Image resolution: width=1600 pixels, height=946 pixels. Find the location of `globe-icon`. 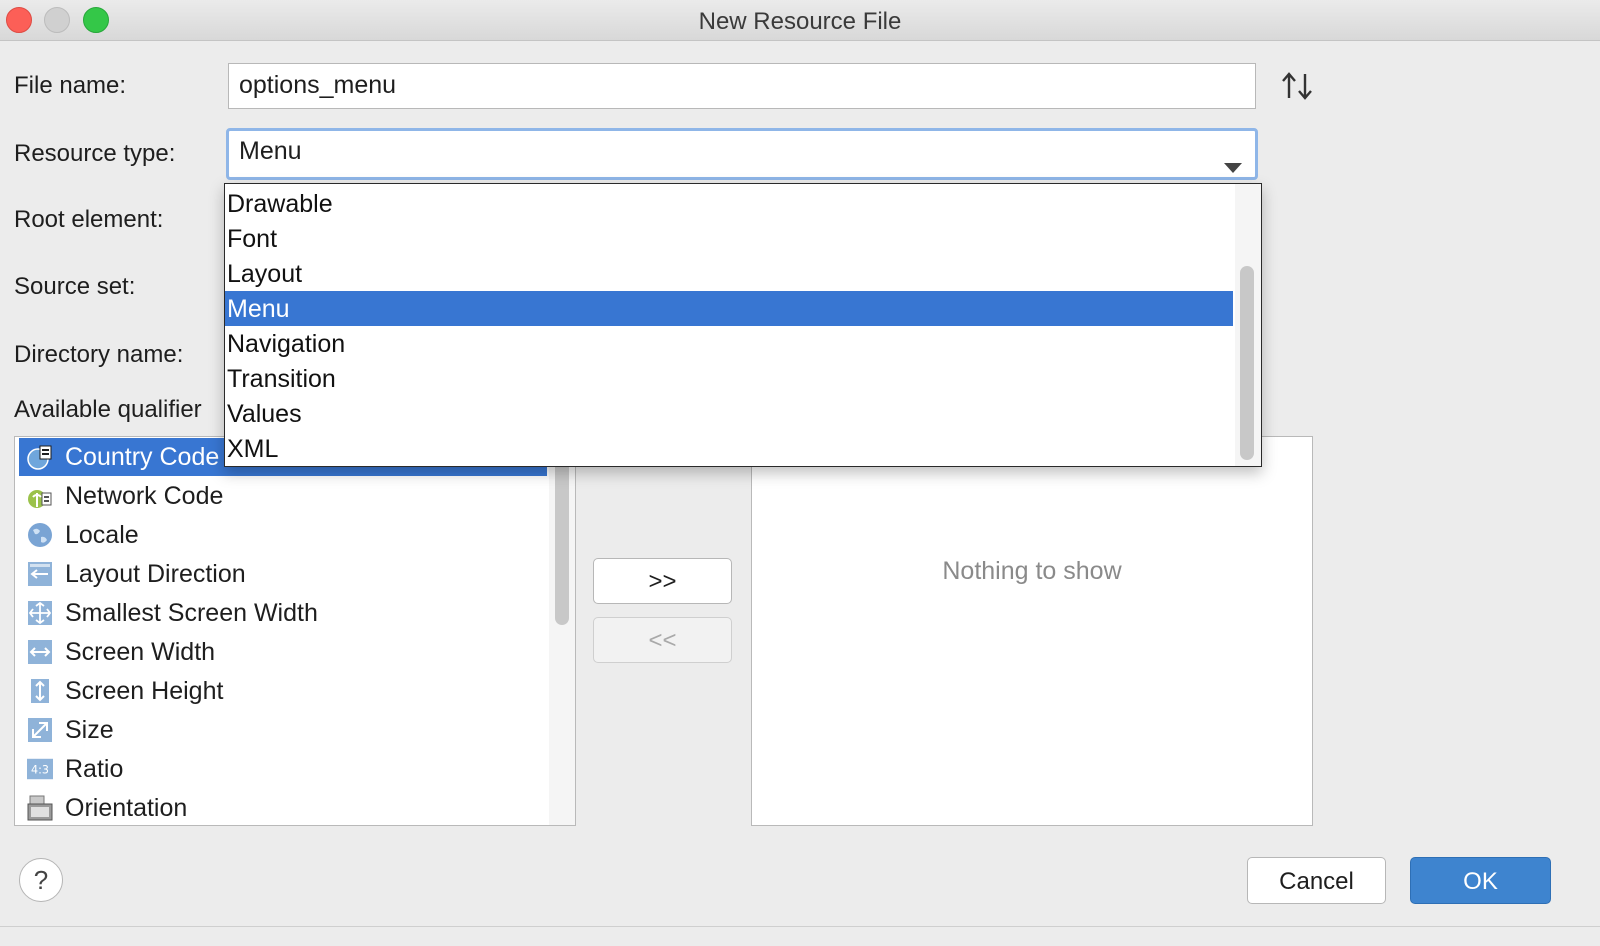

globe-icon is located at coordinates (40, 535).